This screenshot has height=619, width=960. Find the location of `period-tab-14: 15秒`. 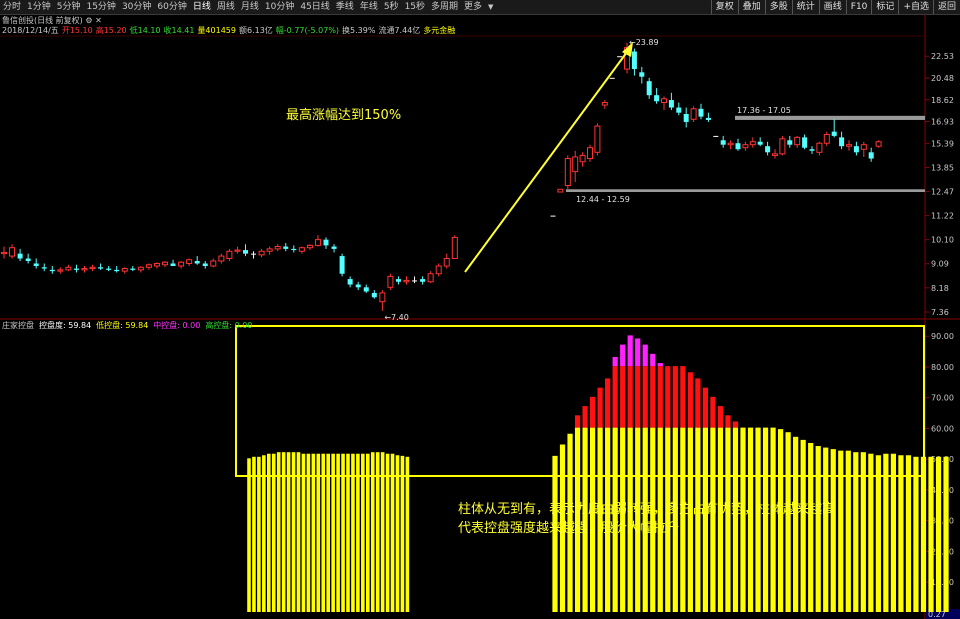

period-tab-14: 15秒 is located at coordinates (415, 7).